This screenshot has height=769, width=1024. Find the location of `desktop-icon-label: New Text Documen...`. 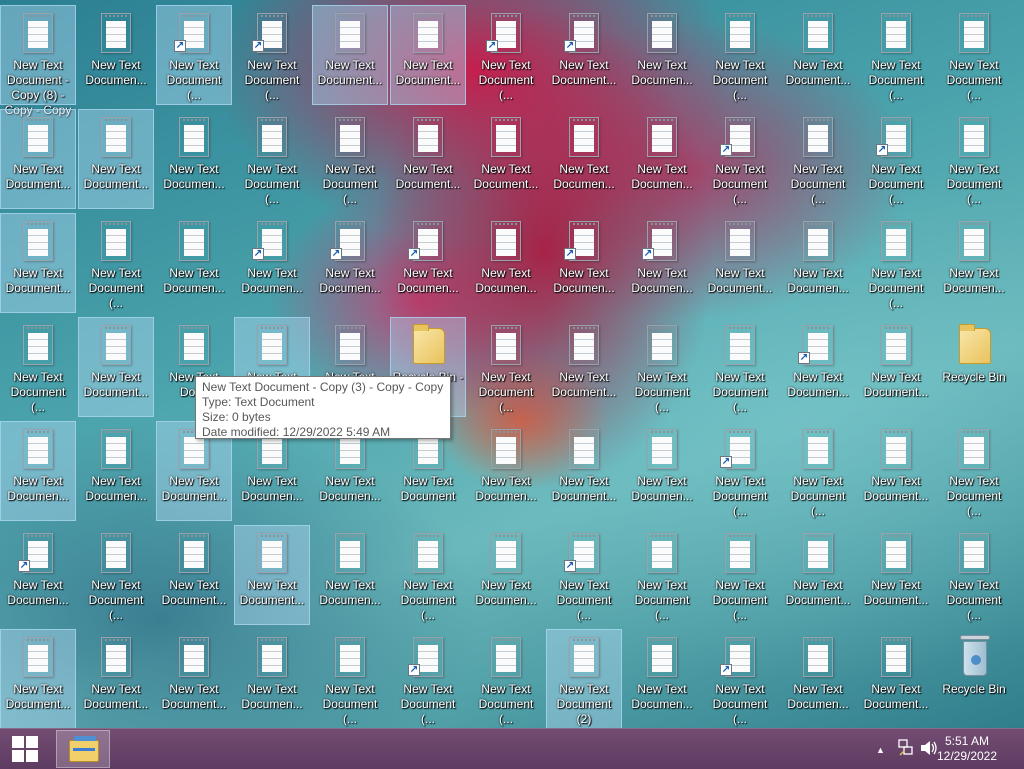

desktop-icon-label: New Text Documen... is located at coordinates (38, 488).